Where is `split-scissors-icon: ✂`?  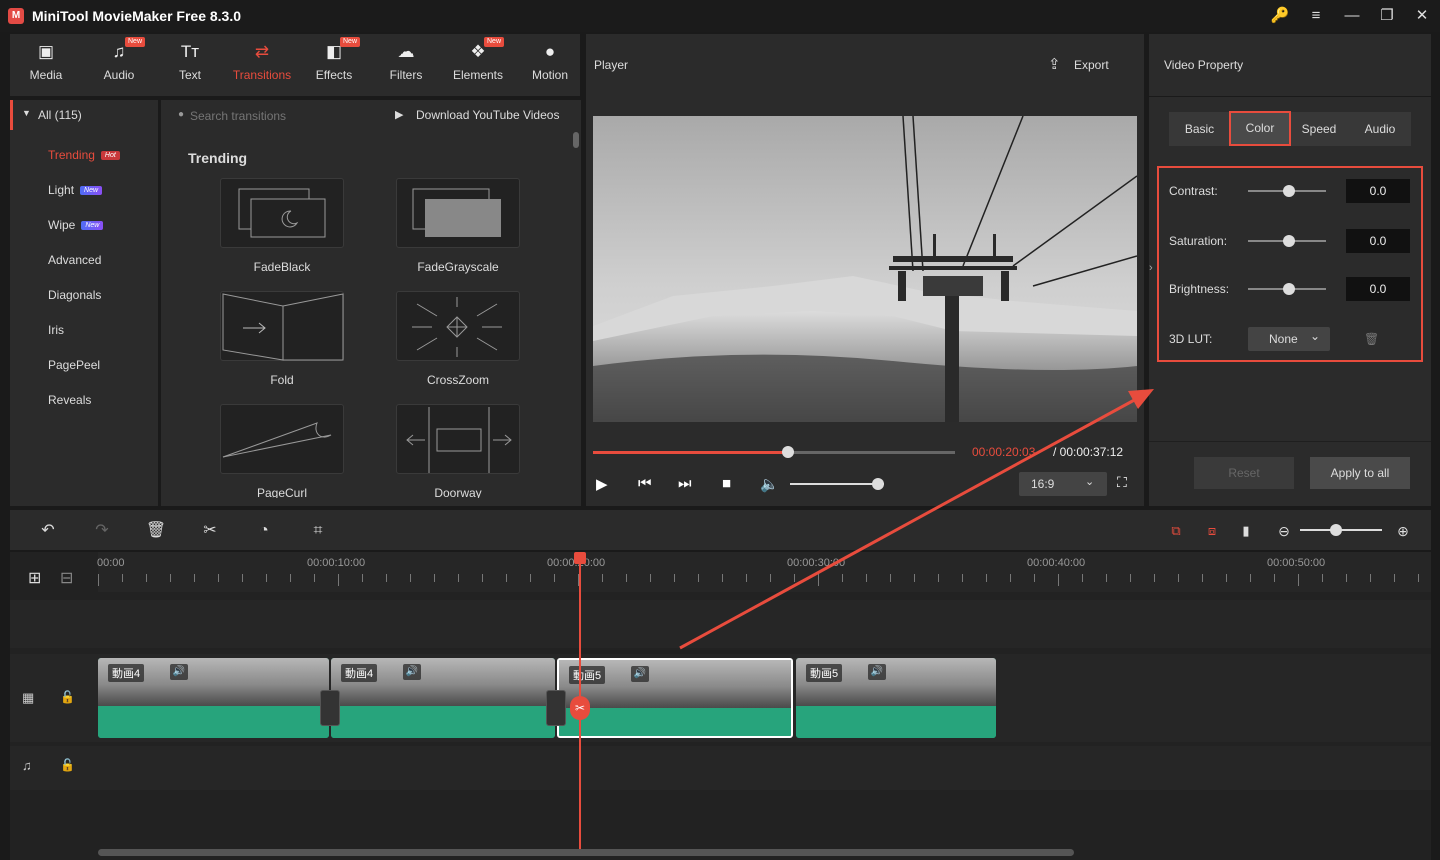 split-scissors-icon: ✂ is located at coordinates (580, 708).